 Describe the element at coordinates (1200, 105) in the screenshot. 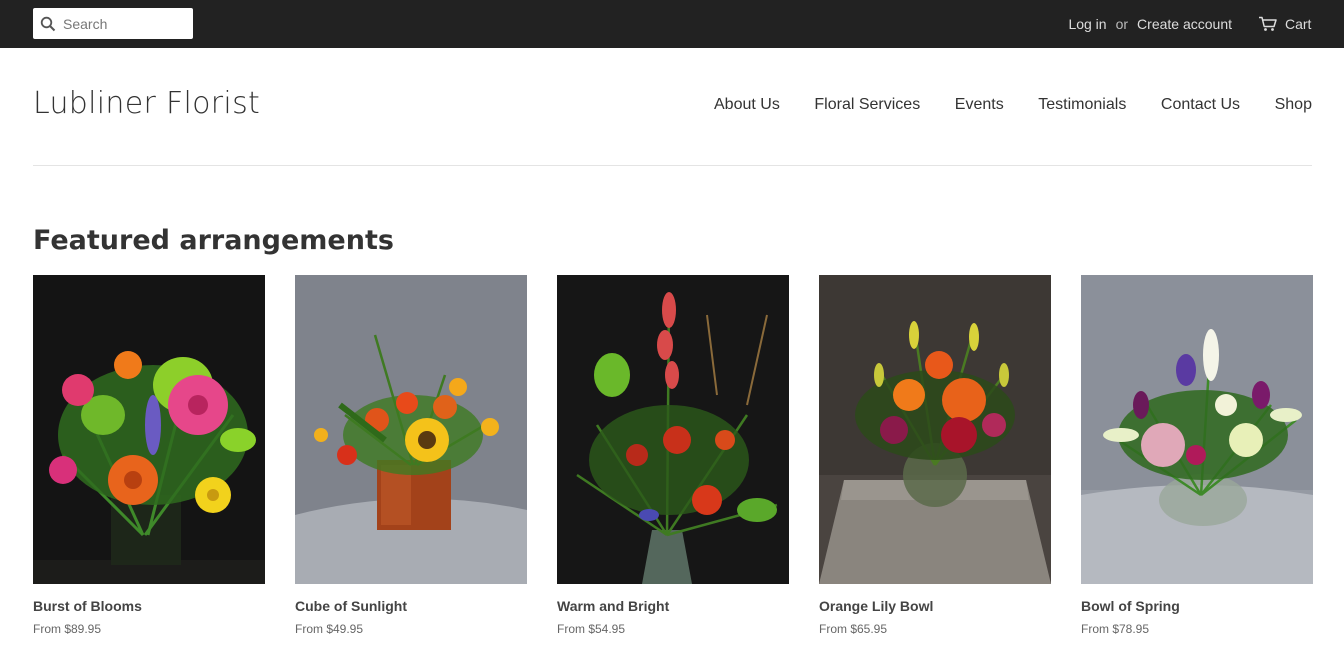

I see `nav-contact-us: Contact Us` at that location.